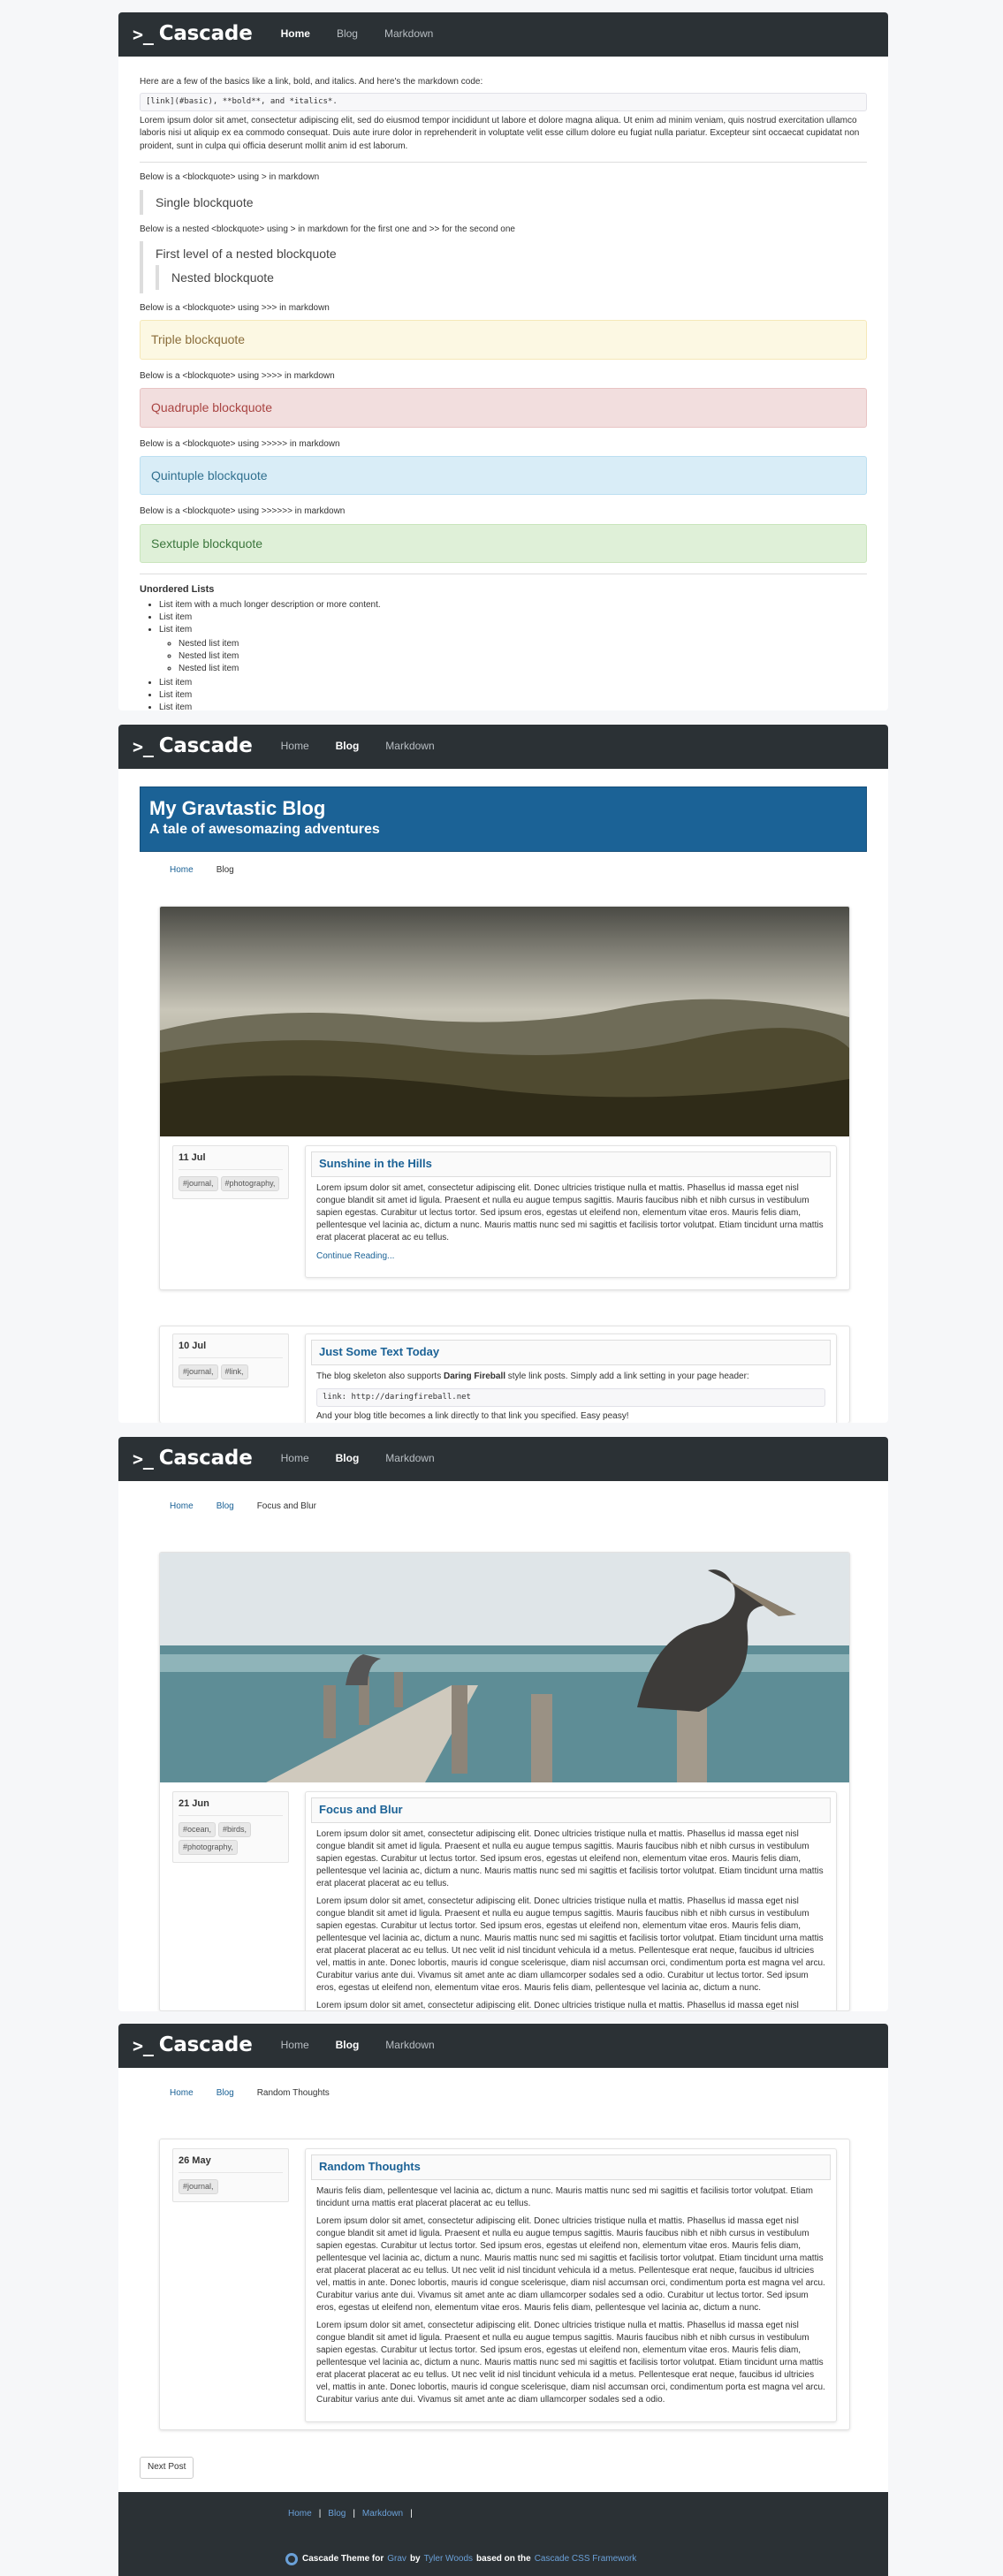 The width and height of the screenshot is (1003, 2576). What do you see at coordinates (235, 1829) in the screenshot?
I see `tag-chip: #birds,` at bounding box center [235, 1829].